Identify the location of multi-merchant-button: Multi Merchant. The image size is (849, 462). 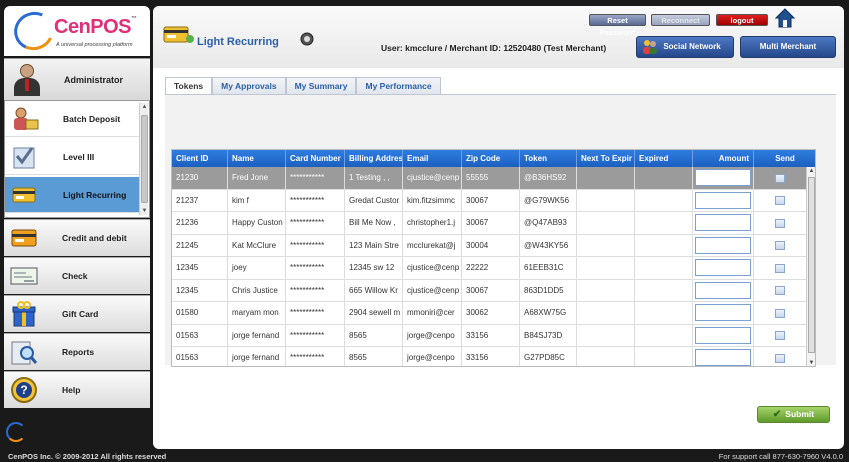
(788, 47).